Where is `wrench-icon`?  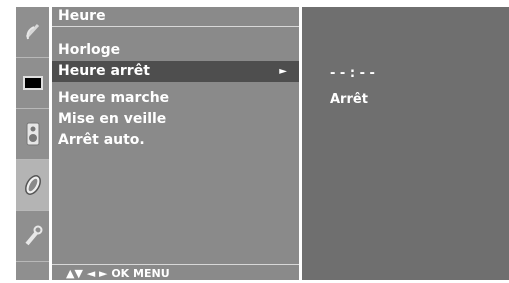 wrench-icon is located at coordinates (33, 235).